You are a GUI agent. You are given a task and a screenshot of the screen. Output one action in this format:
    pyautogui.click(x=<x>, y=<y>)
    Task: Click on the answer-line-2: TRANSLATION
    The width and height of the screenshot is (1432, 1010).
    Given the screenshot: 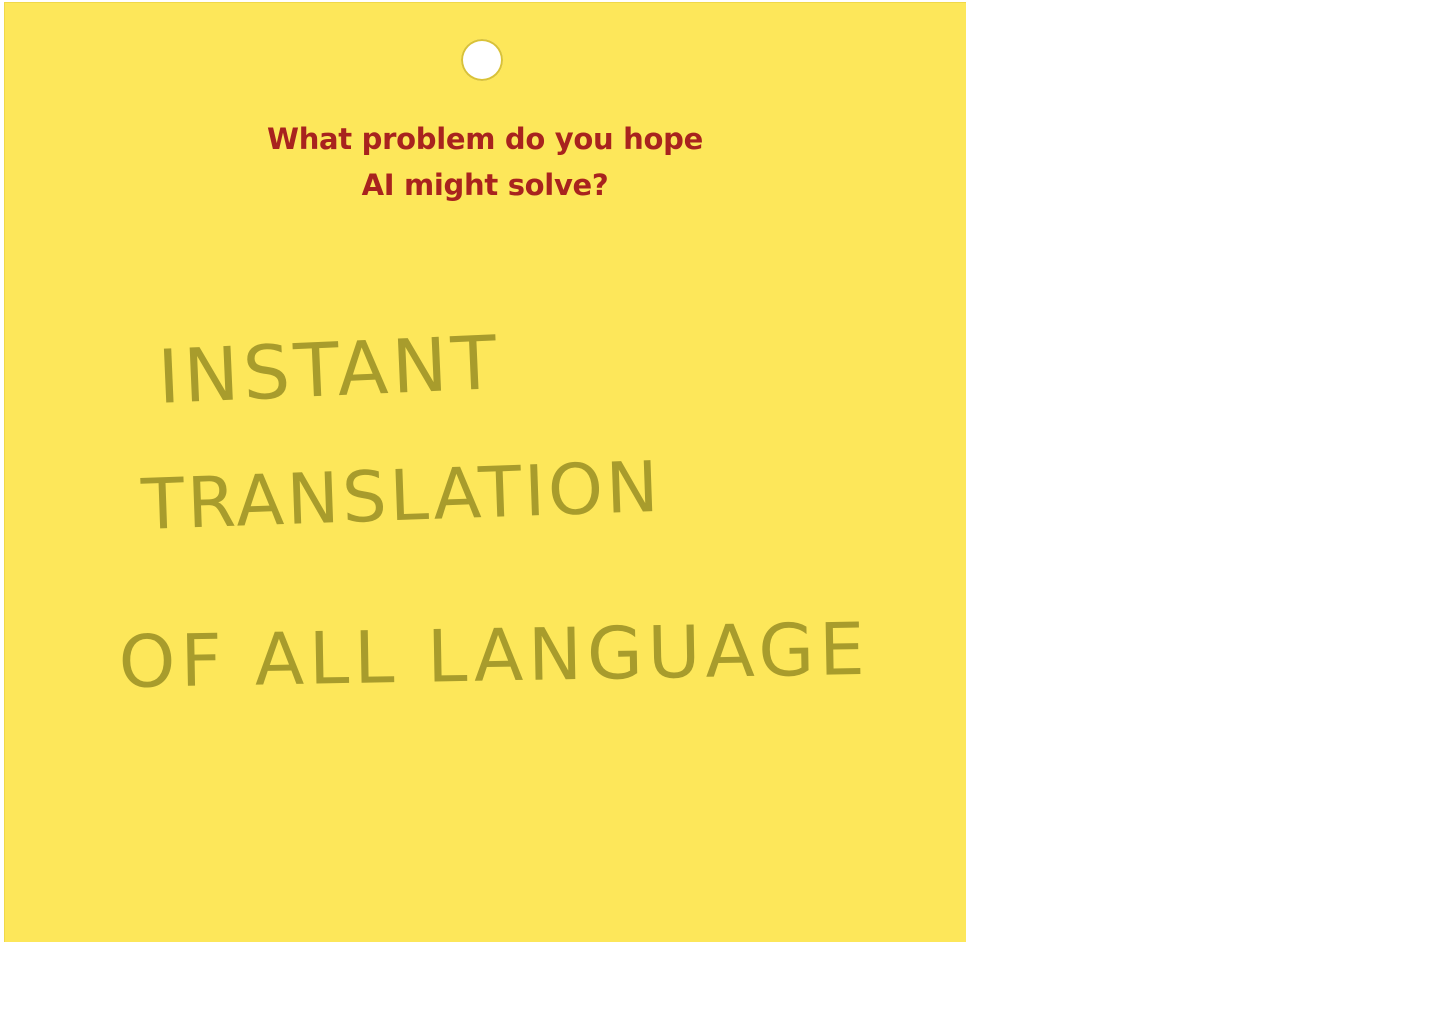 What is the action you would take?
    pyautogui.click(x=401, y=495)
    